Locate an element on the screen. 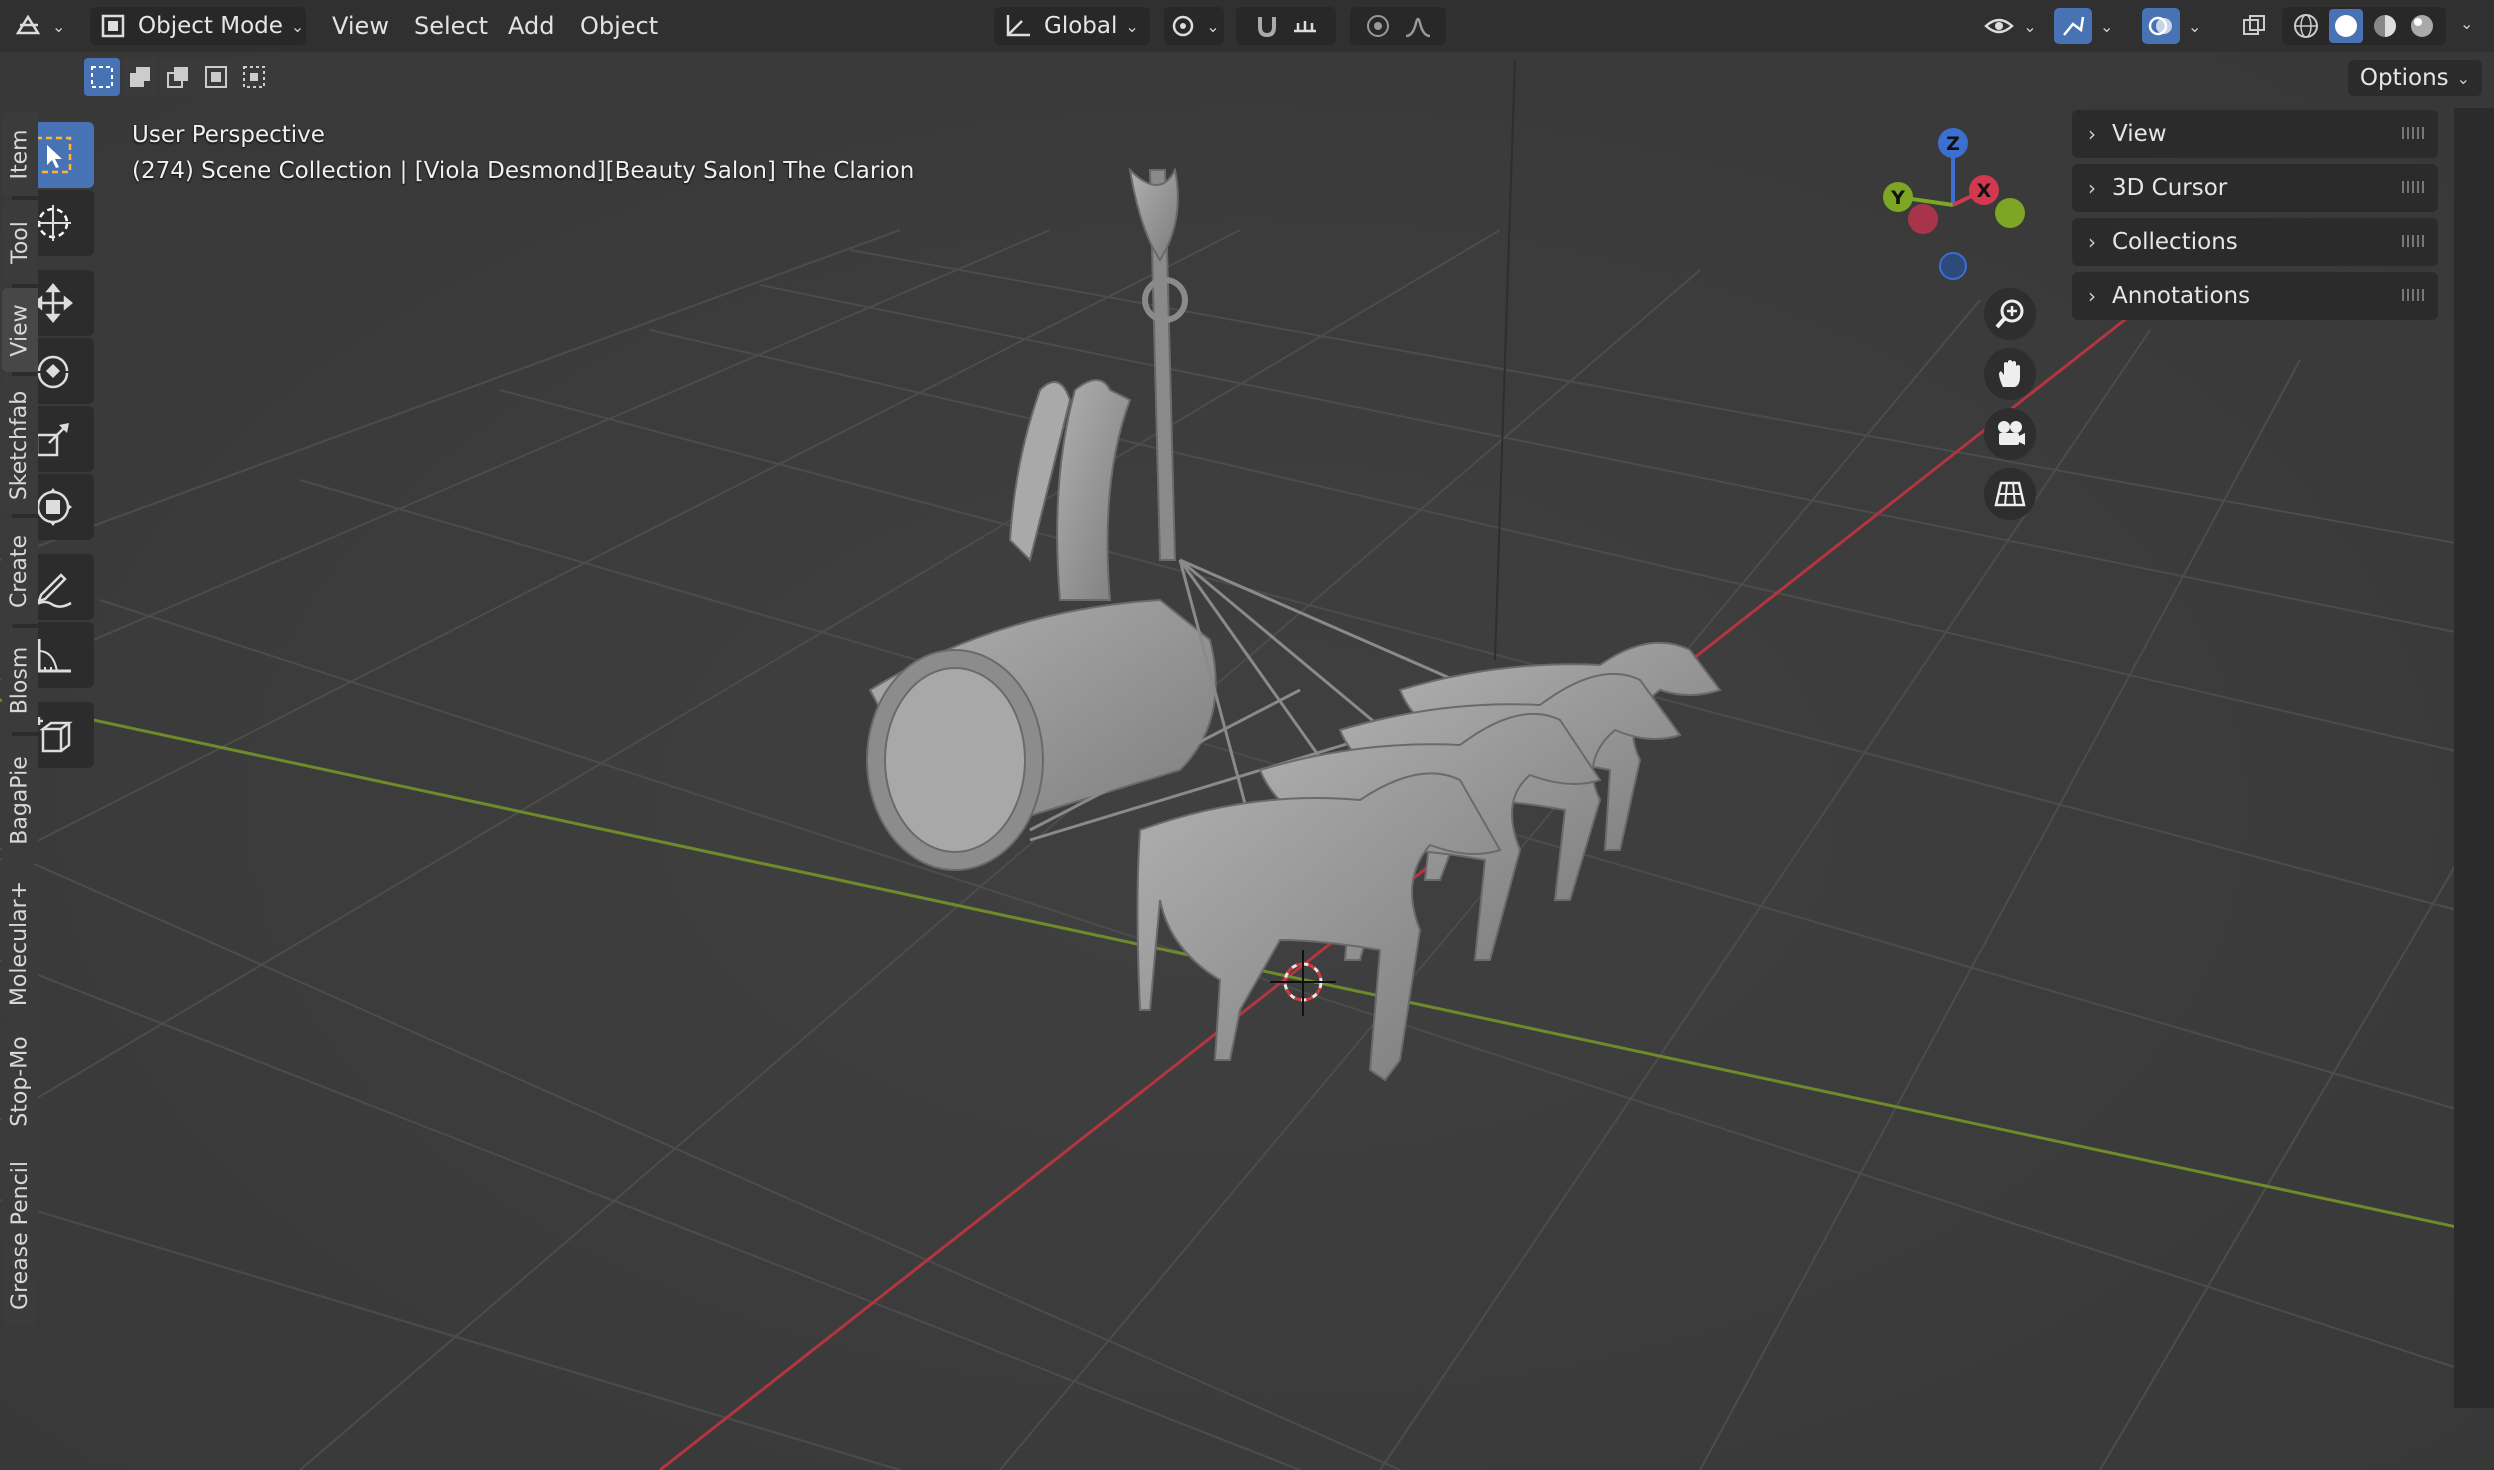 Image resolution: width=2494 pixels, height=1470 pixels. tab-item: Item is located at coordinates (20, 154).